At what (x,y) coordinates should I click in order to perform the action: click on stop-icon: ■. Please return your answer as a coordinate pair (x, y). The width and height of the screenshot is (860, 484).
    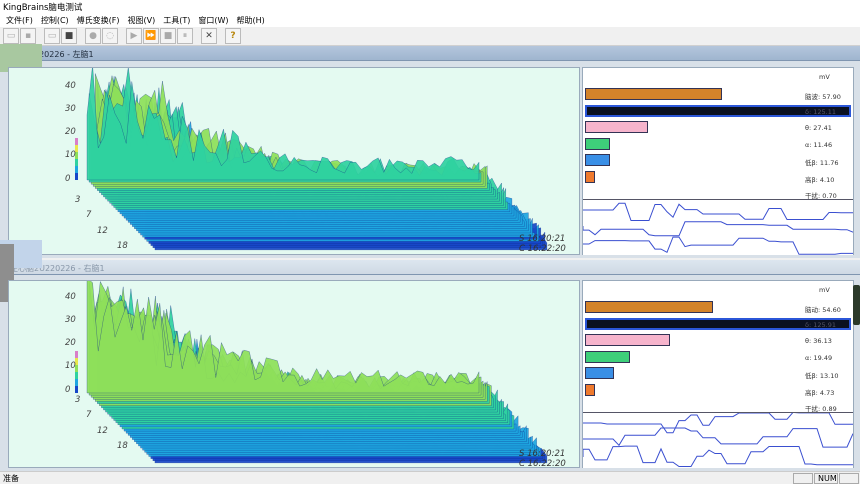
    Looking at the image, I should click on (168, 36).